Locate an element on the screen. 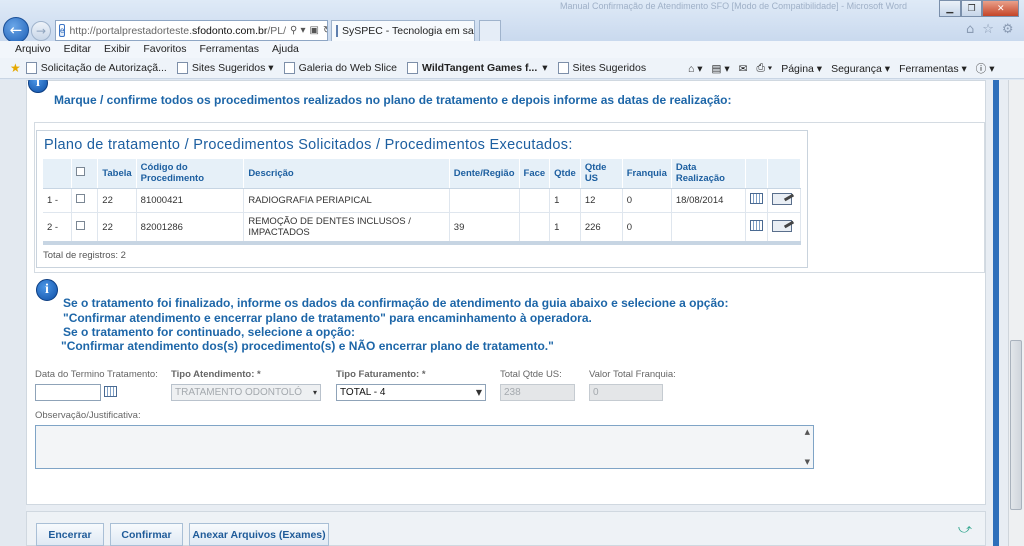 The width and height of the screenshot is (1024, 546). cell-codigo: 82001286 is located at coordinates (190, 227).